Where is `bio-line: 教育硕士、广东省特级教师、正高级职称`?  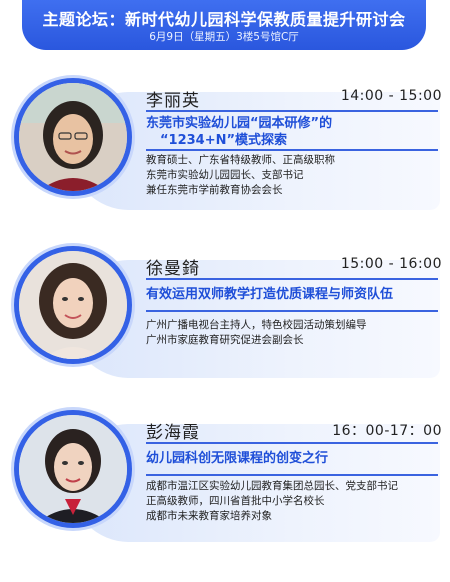
bio-line: 教育硕士、广东省特级教师、正高级职称 is located at coordinates (240, 160).